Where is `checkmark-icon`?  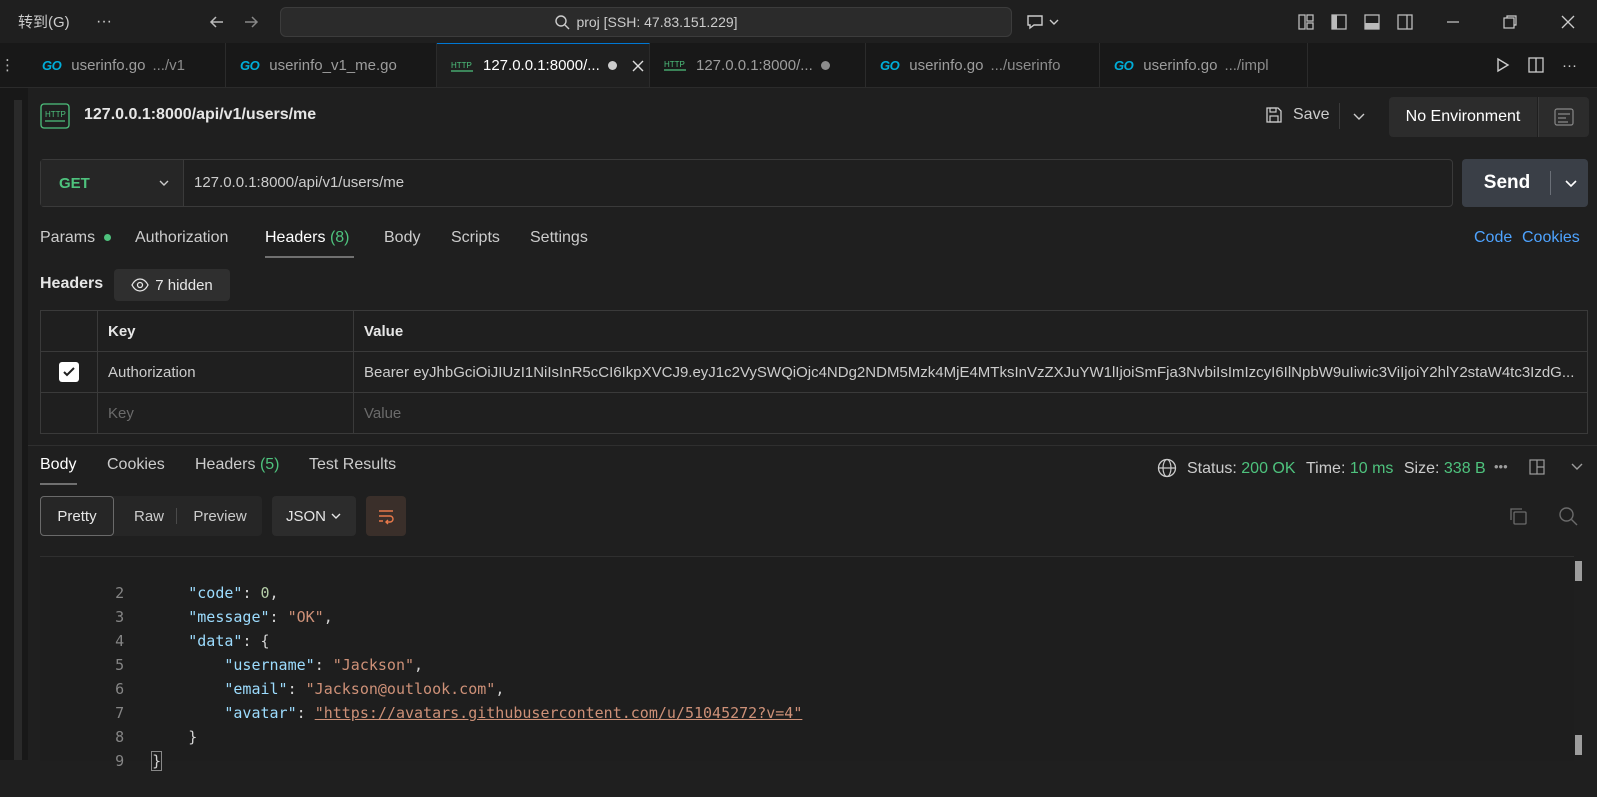 checkmark-icon is located at coordinates (69, 372).